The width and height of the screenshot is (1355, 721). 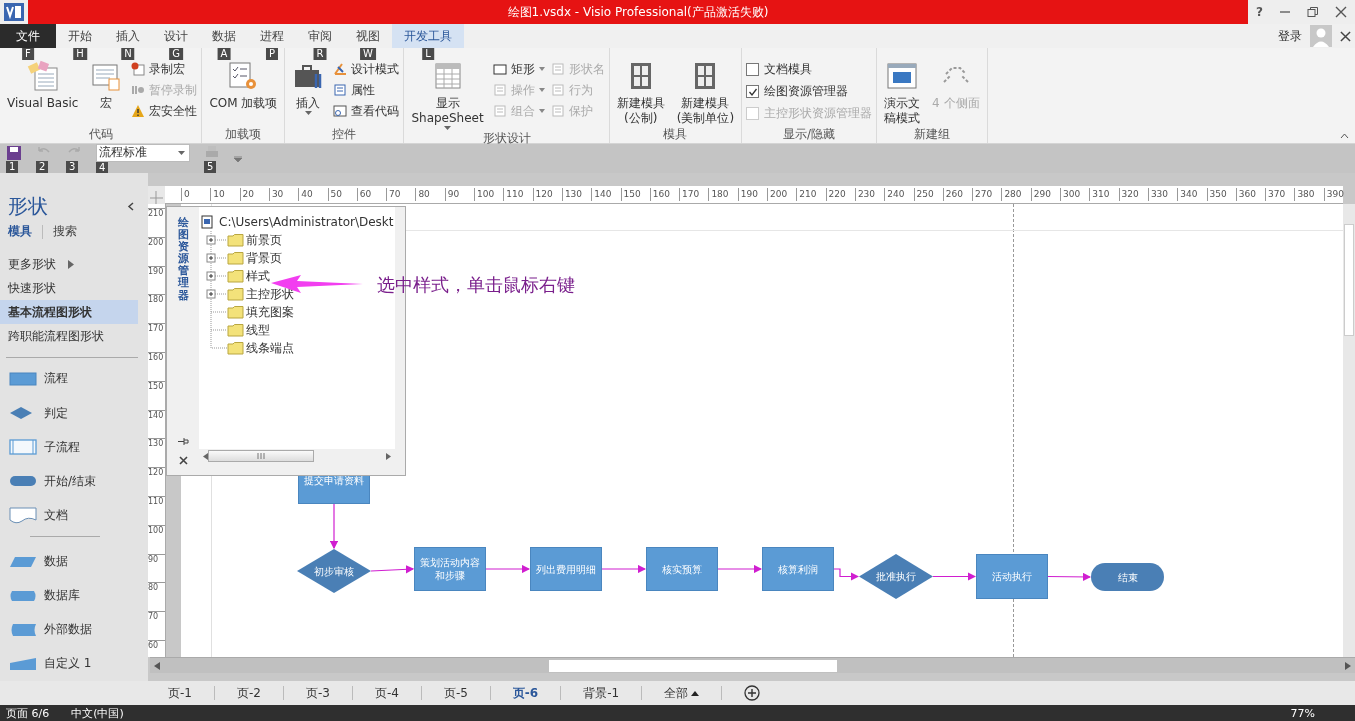 What do you see at coordinates (164, 69) in the screenshot?
I see `ribbon-button: 录制宏` at bounding box center [164, 69].